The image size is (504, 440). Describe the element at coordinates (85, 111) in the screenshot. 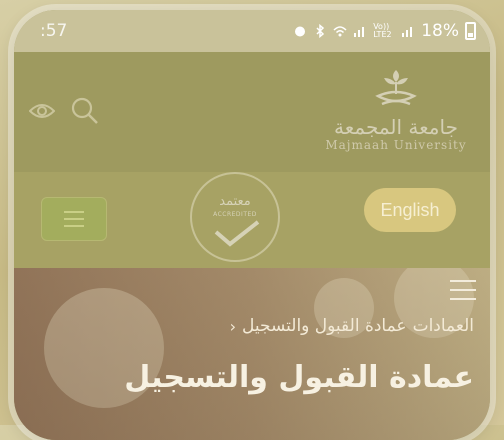

I see `search-icon` at that location.